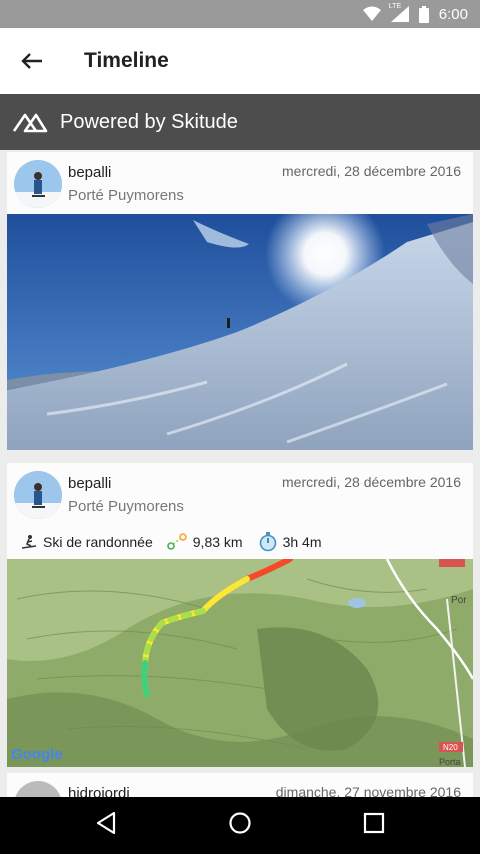  What do you see at coordinates (240, 61) in the screenshot?
I see `app-bar: Timeline` at bounding box center [240, 61].